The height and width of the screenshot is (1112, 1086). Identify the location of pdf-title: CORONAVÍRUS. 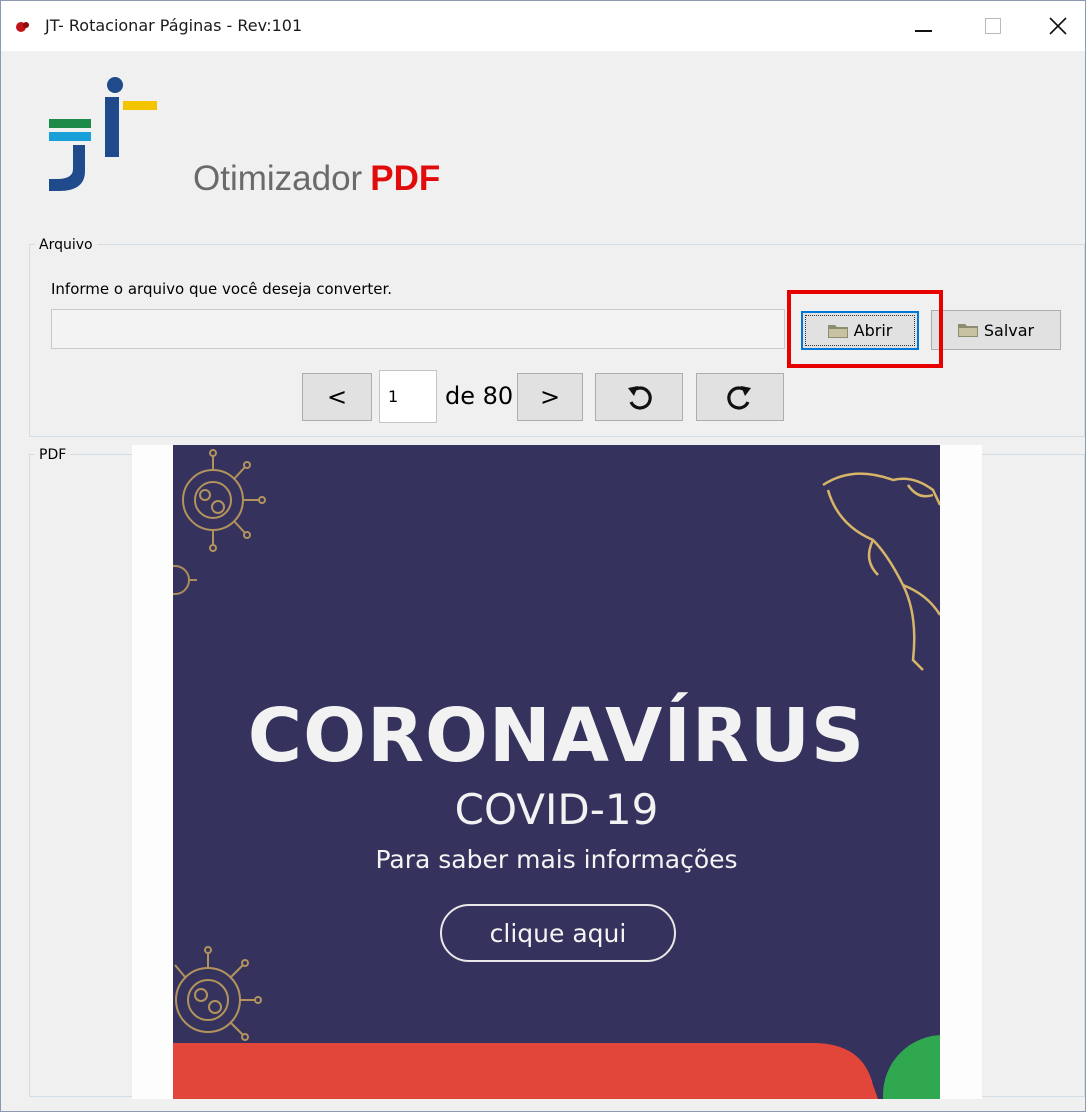
(556, 736).